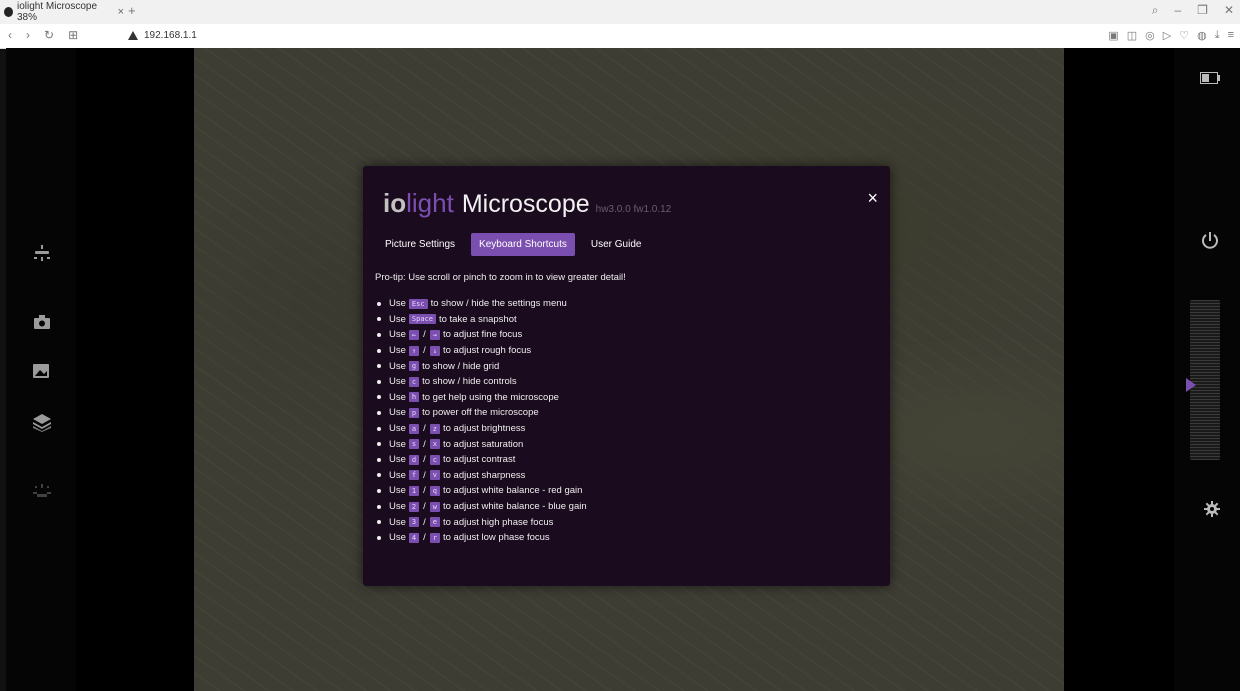 This screenshot has height=691, width=1240. Describe the element at coordinates (64, 12) in the screenshot. I see `browser-tab: iolight Microscope 38% ×` at that location.